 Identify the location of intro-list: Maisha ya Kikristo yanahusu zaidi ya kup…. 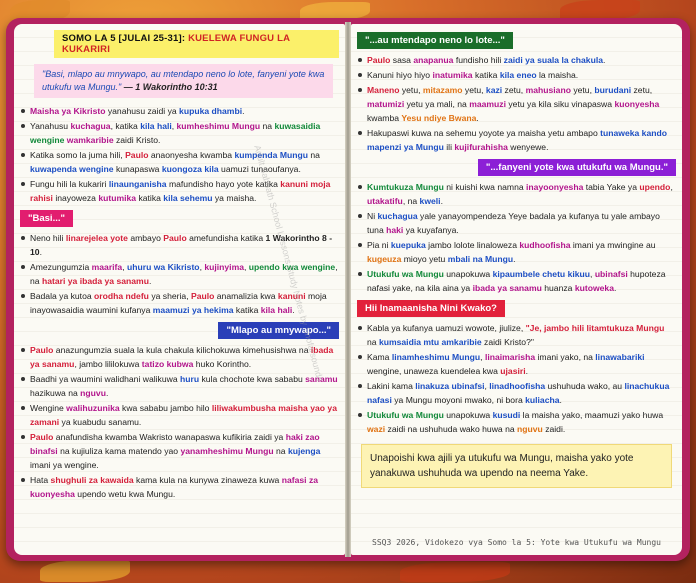
(179, 154).